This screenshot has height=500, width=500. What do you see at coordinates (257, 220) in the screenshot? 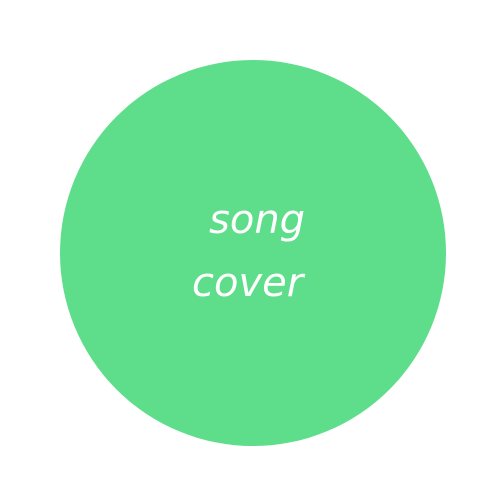
I see `song-cover-label-line-1: song` at bounding box center [257, 220].